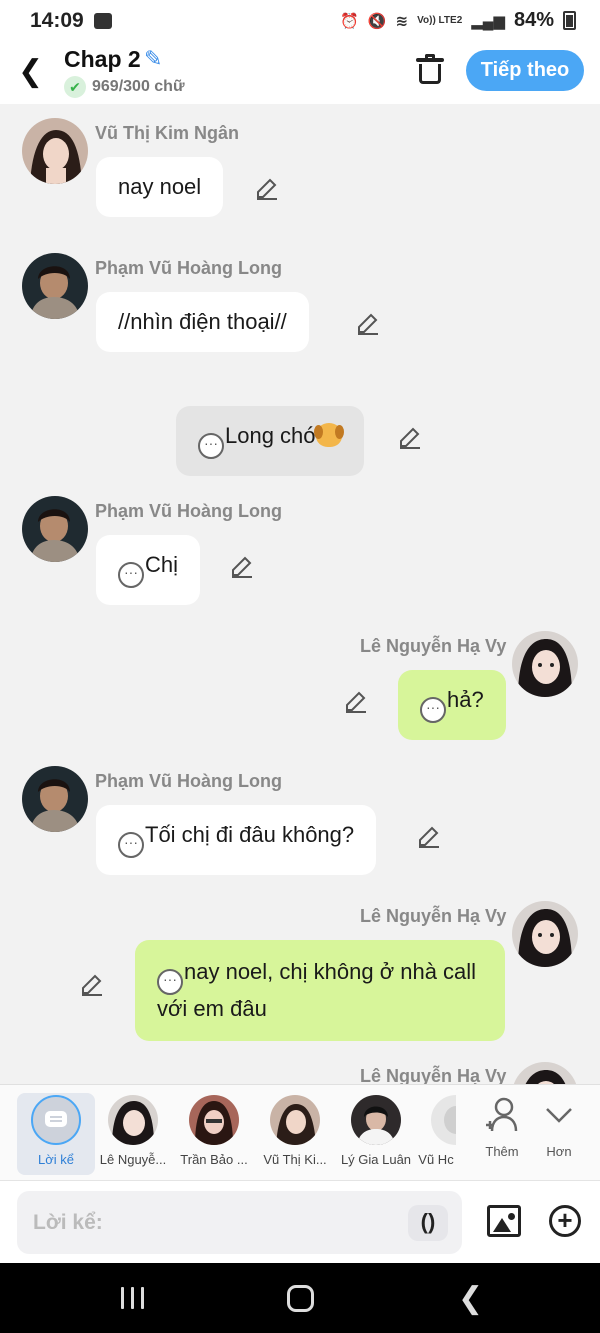 This screenshot has height=1333, width=600. Describe the element at coordinates (488, 21) in the screenshot. I see `signal-icon: ▂▄▆` at that location.